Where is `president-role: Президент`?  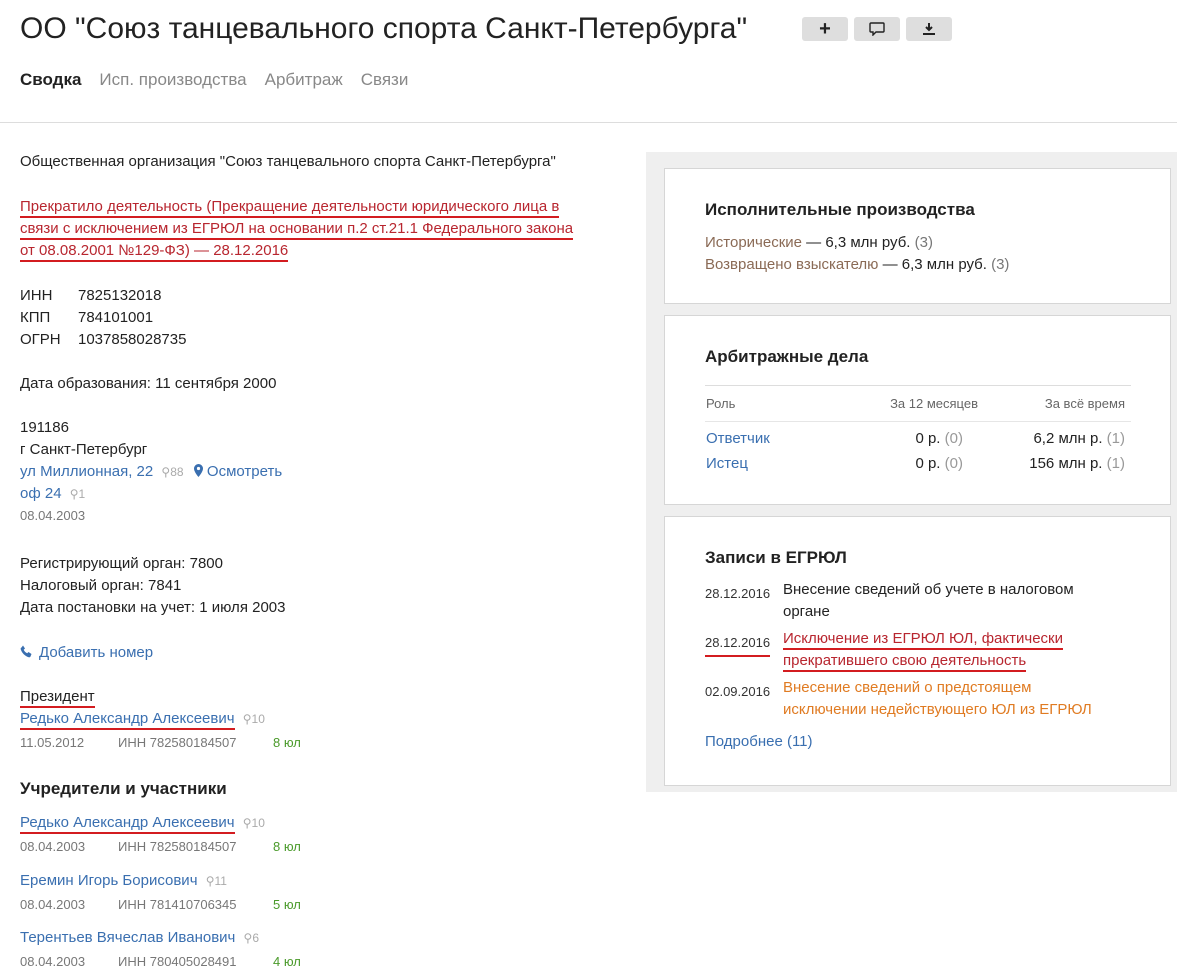
president-role: Президент is located at coordinates (57, 697).